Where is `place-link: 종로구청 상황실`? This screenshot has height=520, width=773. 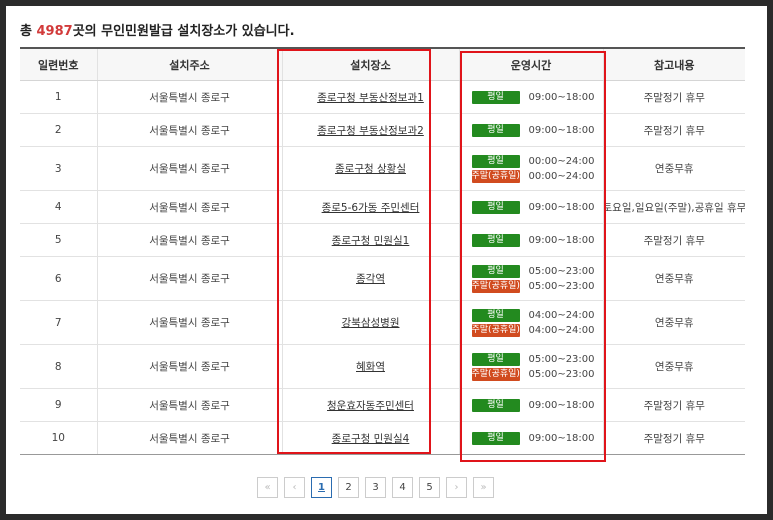 place-link: 종로구청 상황실 is located at coordinates (370, 169).